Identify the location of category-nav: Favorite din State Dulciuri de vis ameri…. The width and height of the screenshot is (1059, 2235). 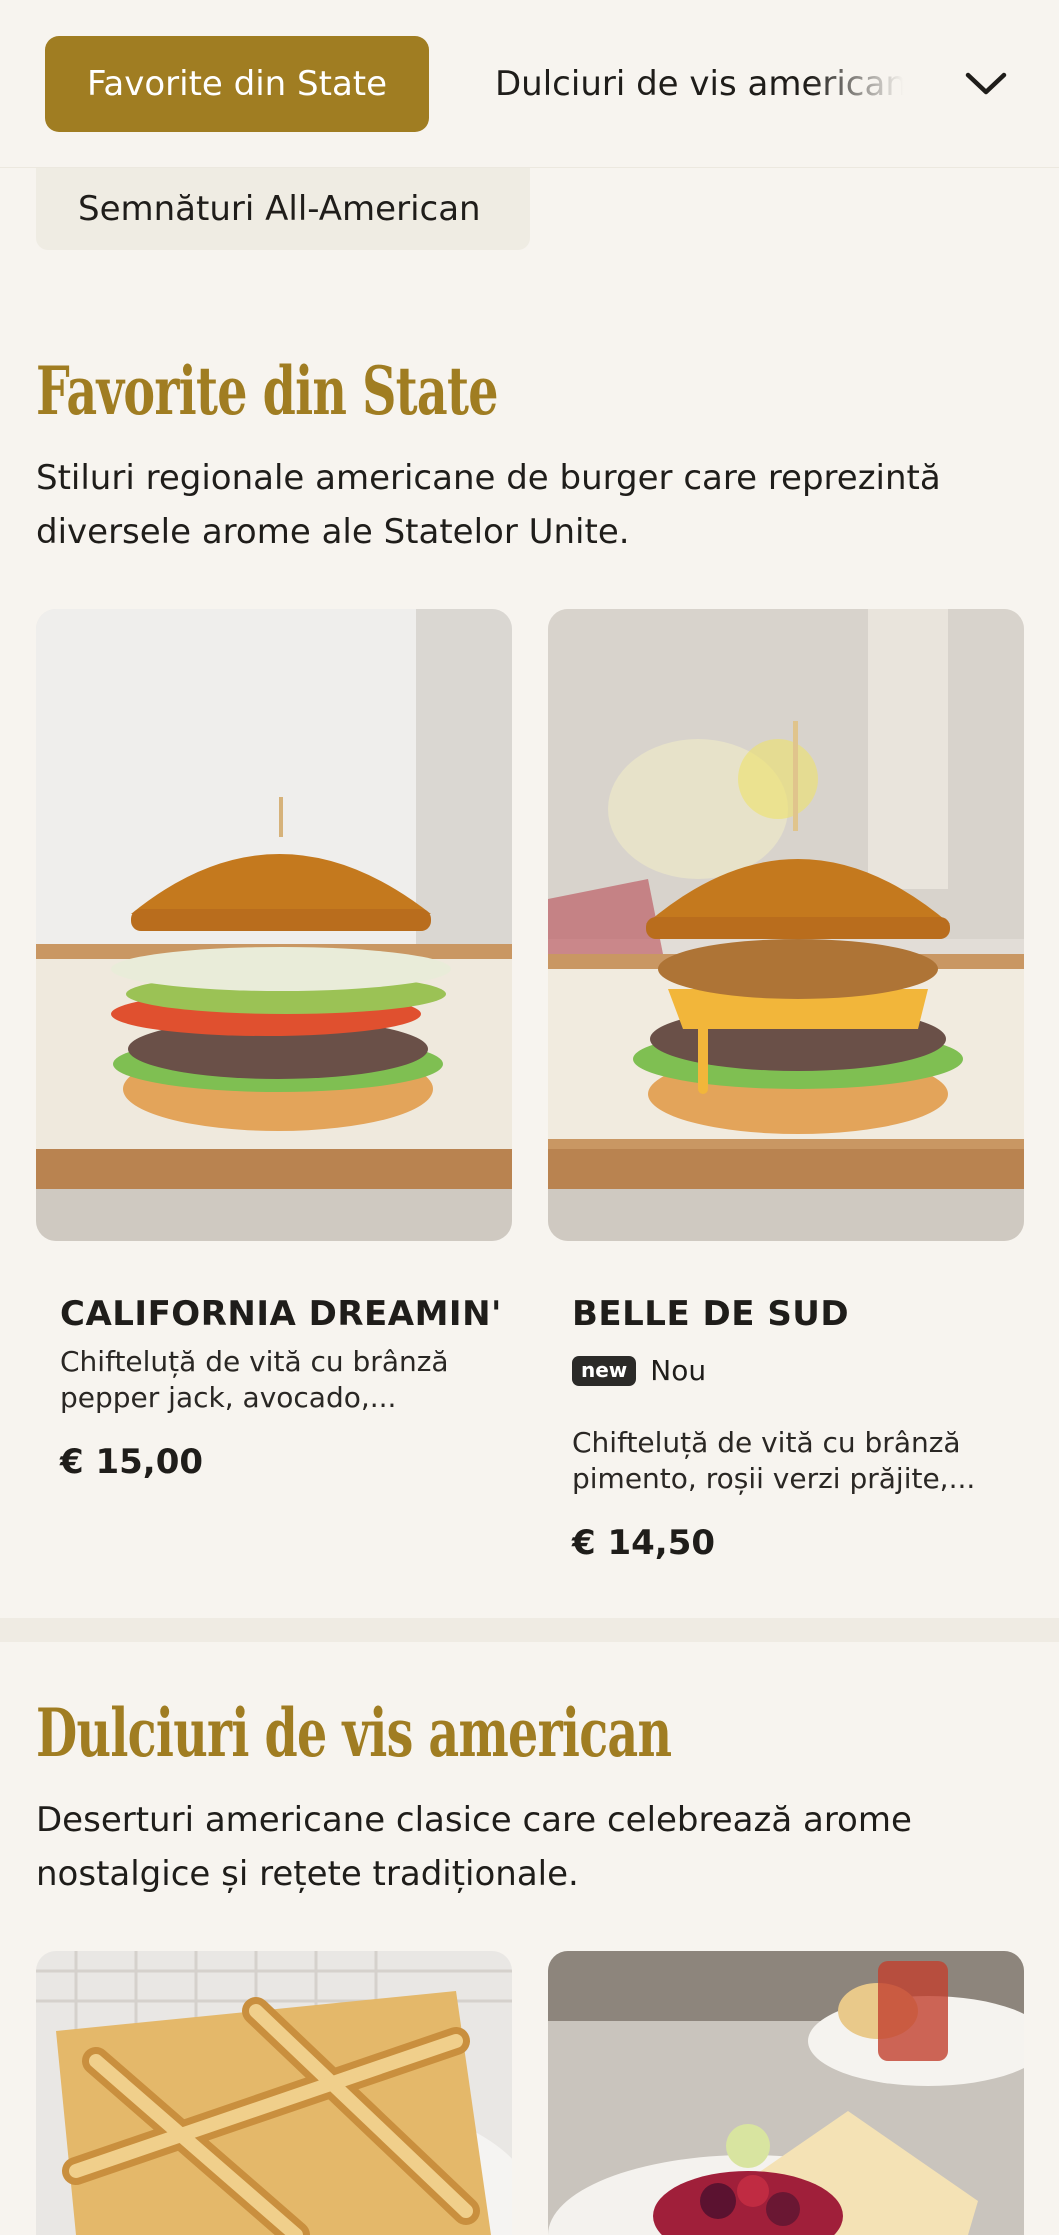
(529, 84).